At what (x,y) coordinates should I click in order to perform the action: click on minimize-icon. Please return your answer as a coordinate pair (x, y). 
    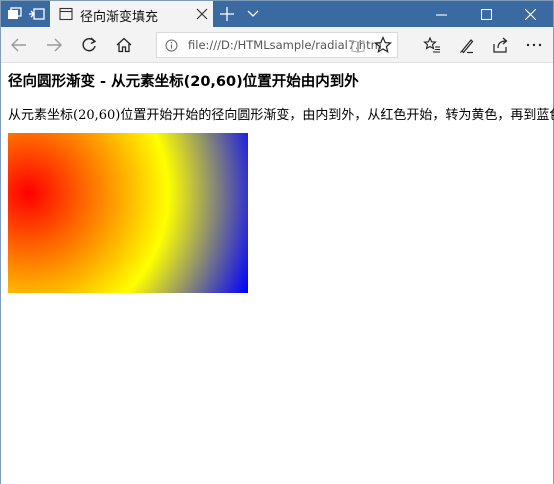
    Looking at the image, I should click on (441, 15).